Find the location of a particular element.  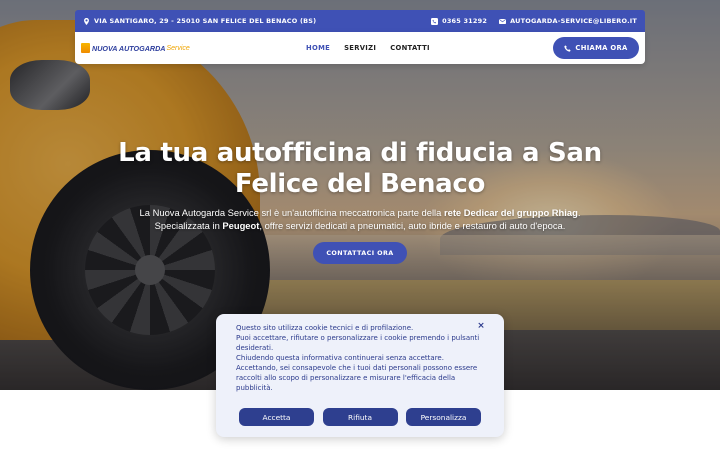

email-link: AUTOGARDA-SERVICE@LIBERO.IT is located at coordinates (568, 21).